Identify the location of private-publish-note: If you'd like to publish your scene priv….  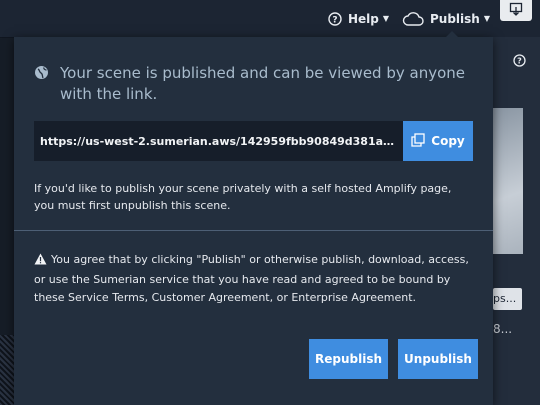
(243, 197).